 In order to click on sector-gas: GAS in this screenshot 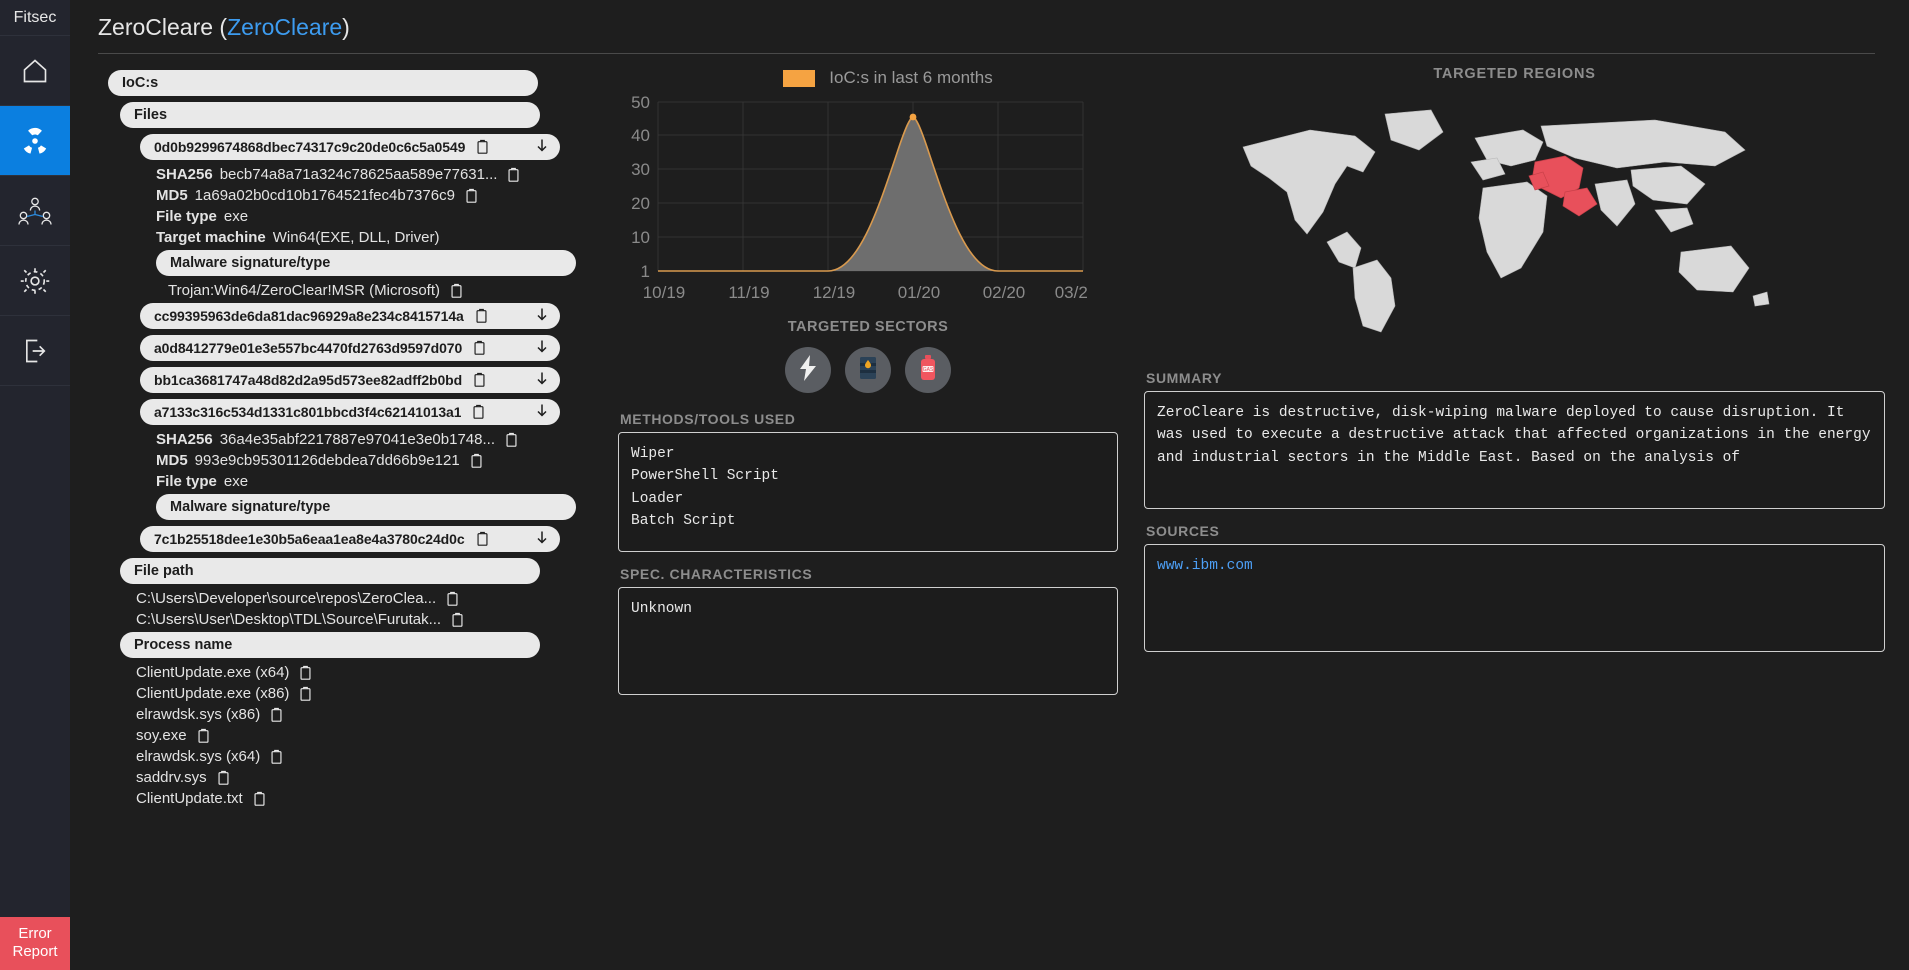, I will do `click(928, 370)`.